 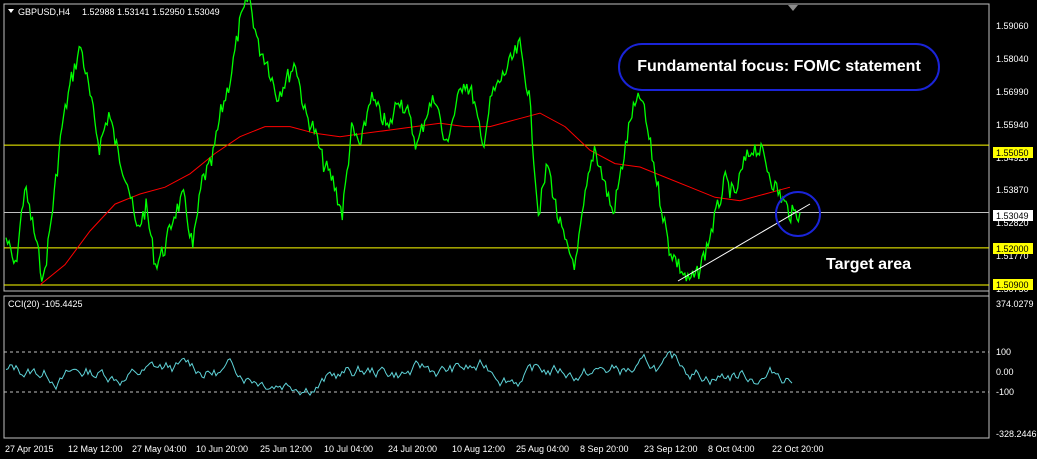 I want to click on cci-tick: -100, so click(x=1005, y=392).